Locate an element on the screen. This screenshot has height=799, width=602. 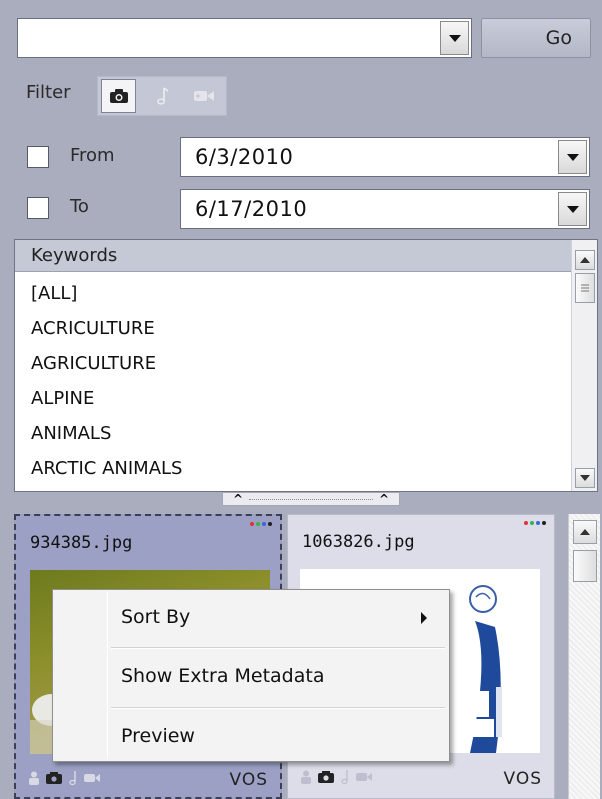
menu-item-sort-by: Sort By is located at coordinates (251, 618).